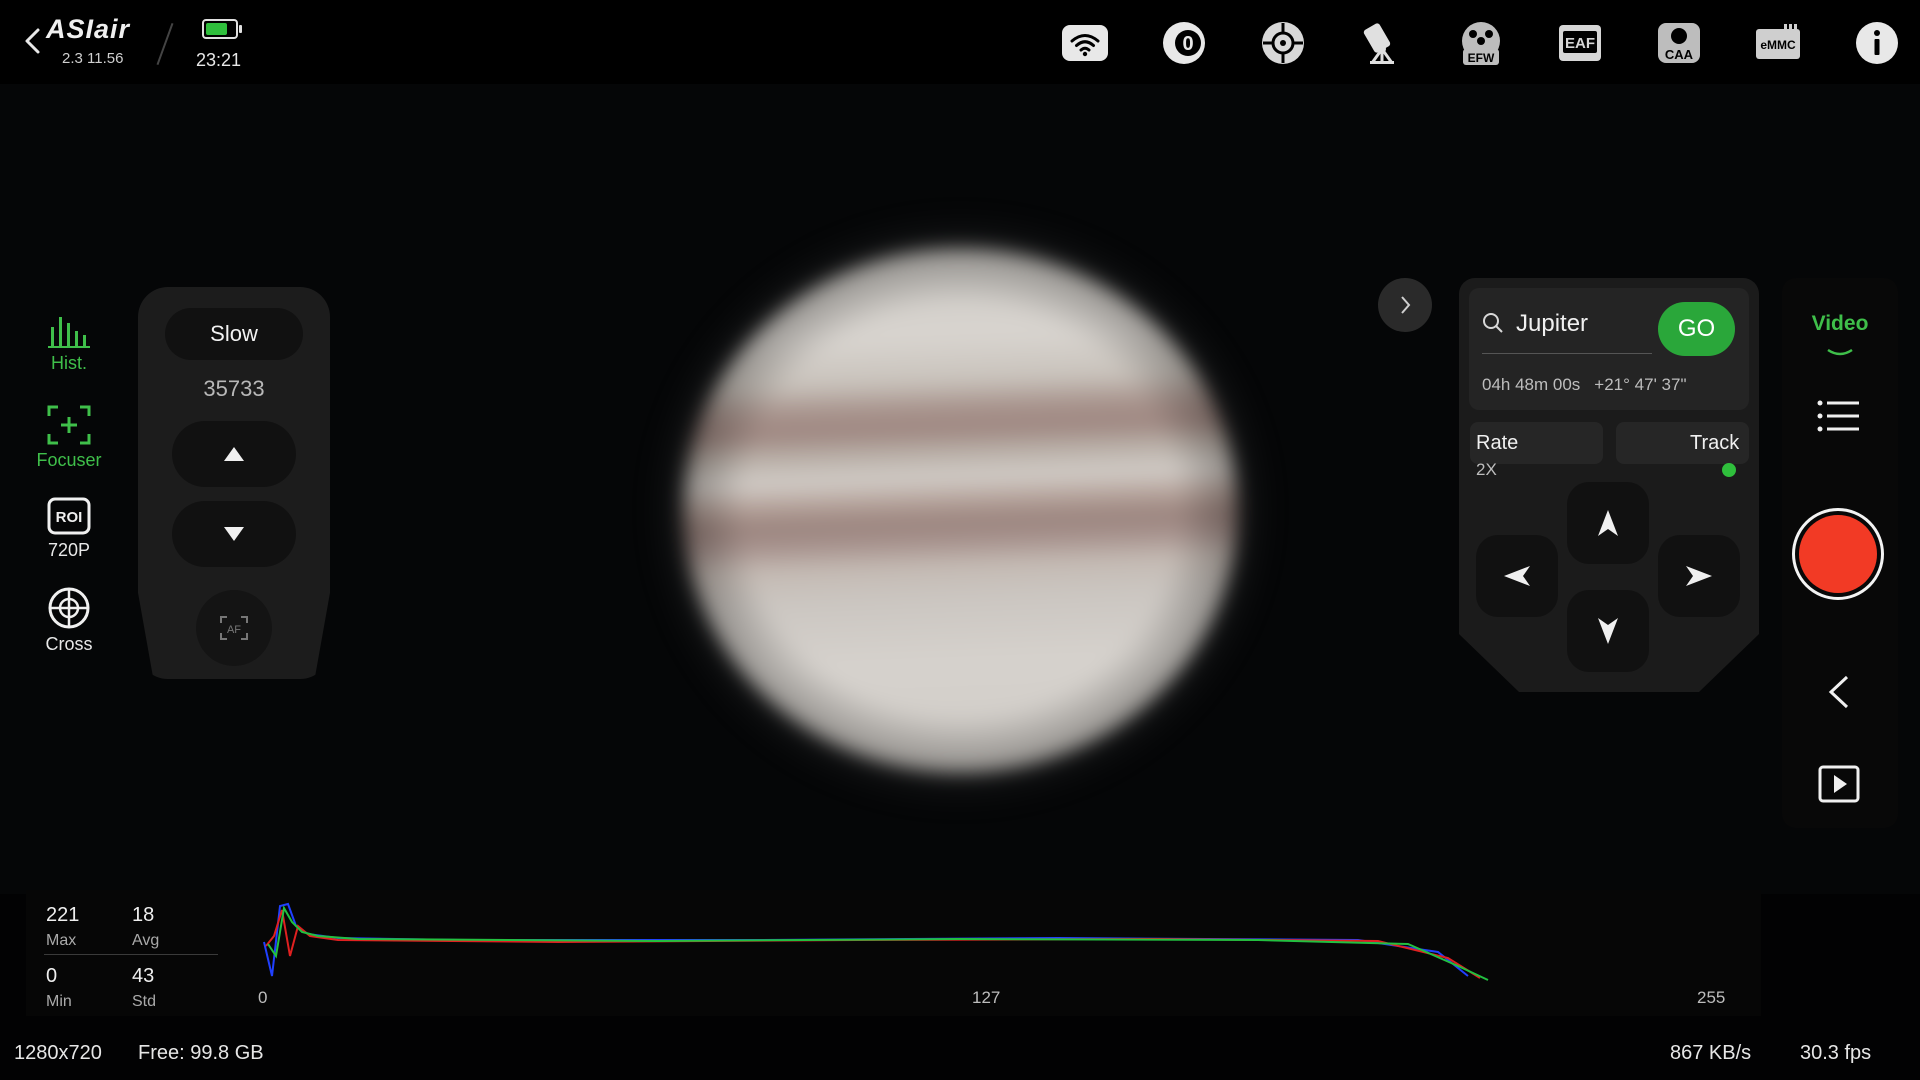 Image resolution: width=1920 pixels, height=1080 pixels. I want to click on top-bar, so click(960, 42).